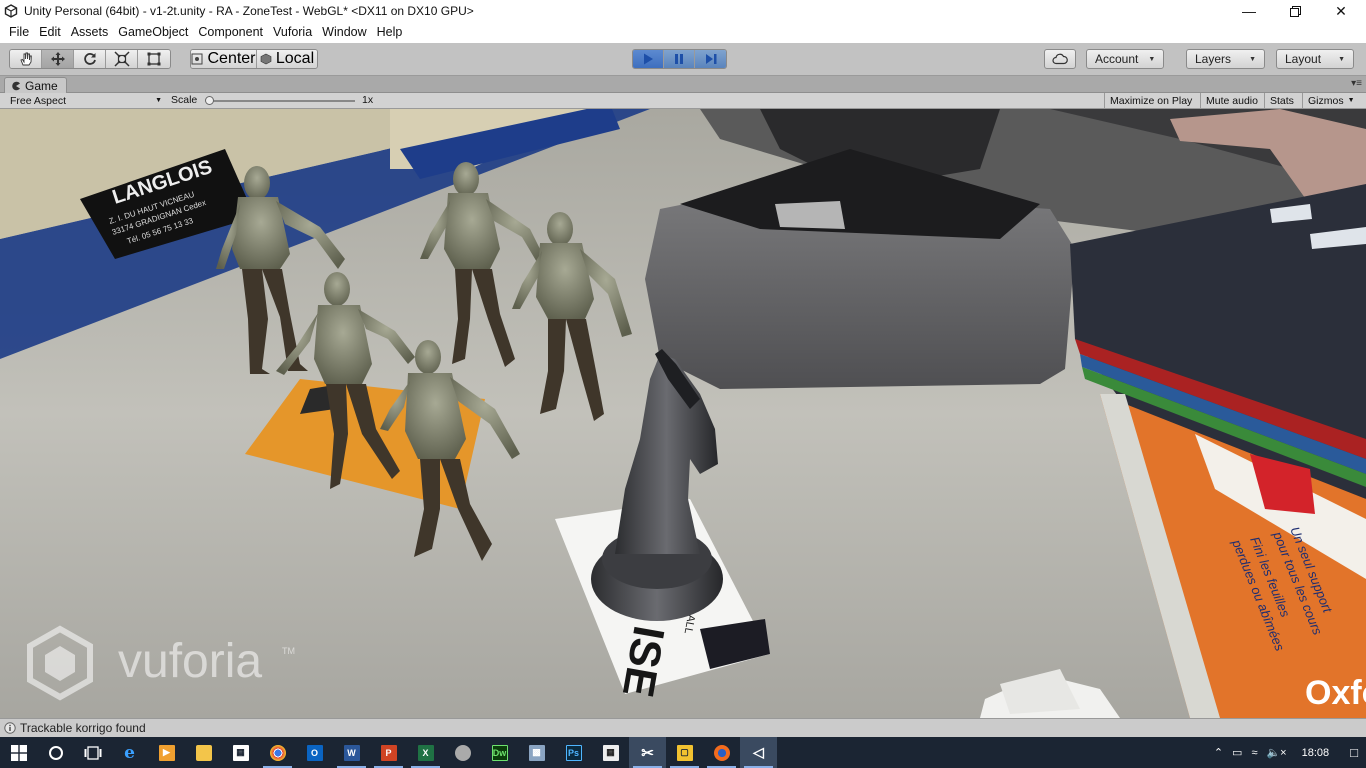 This screenshot has height=768, width=1366. I want to click on panel-tab-strip: Game ▾≡, so click(683, 84).